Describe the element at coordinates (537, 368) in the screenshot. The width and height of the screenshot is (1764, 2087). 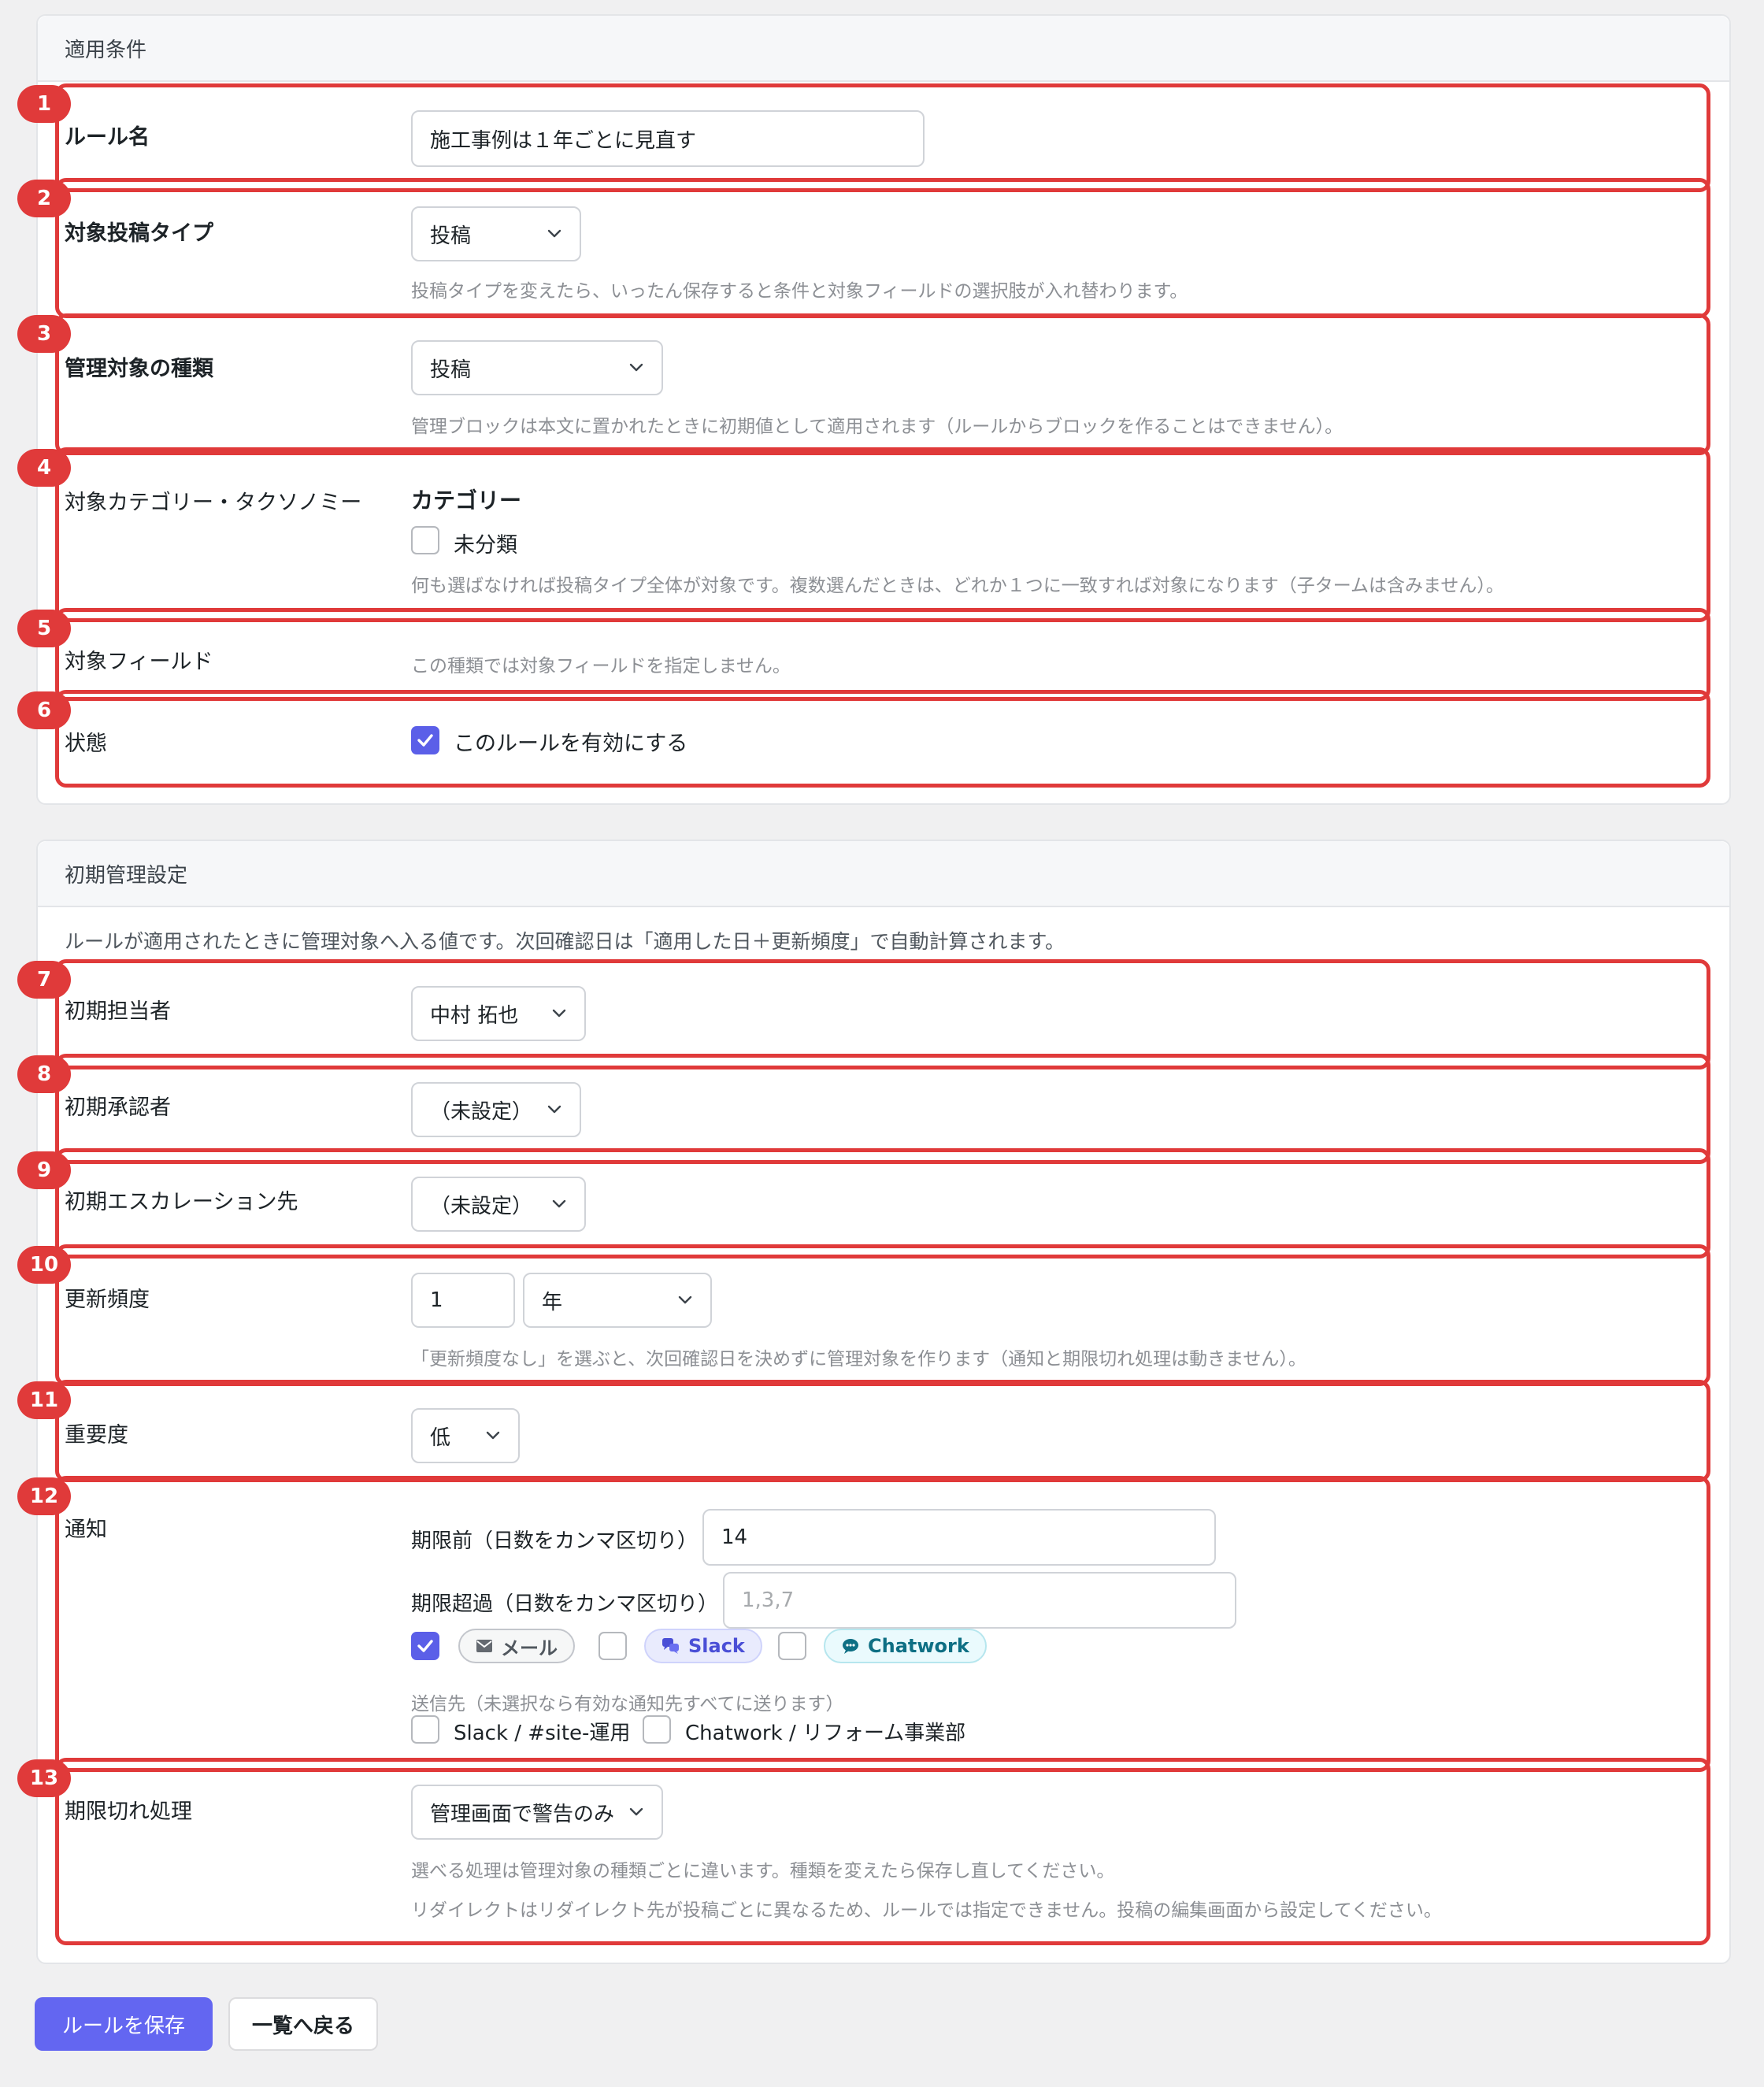
I see `target-kind-select: 投稿` at that location.